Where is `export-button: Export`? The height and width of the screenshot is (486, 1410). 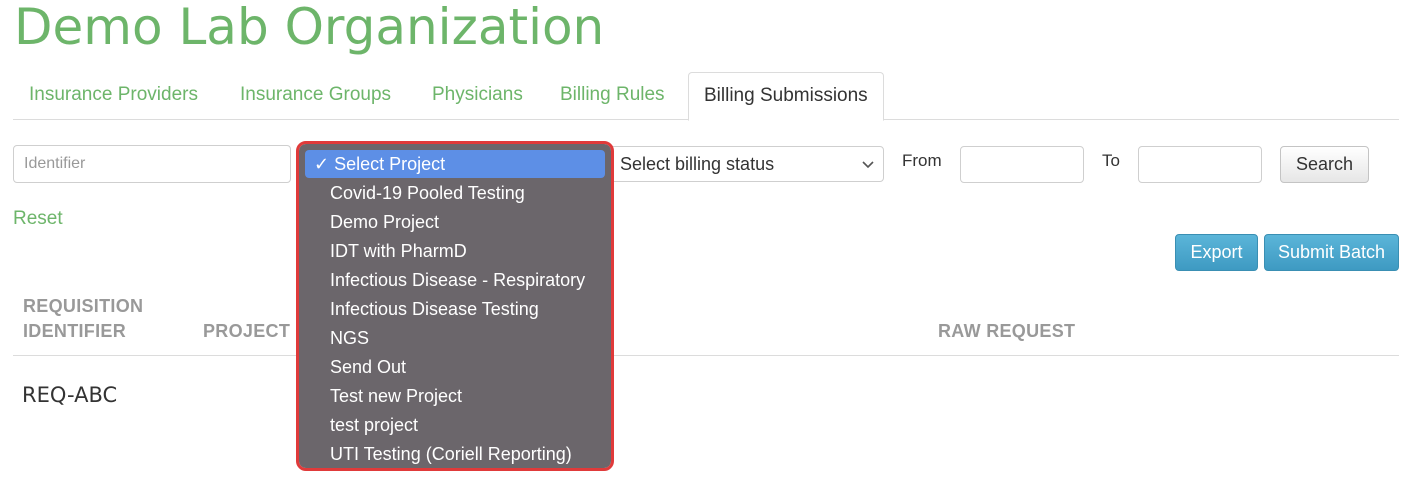 export-button: Export is located at coordinates (1216, 252).